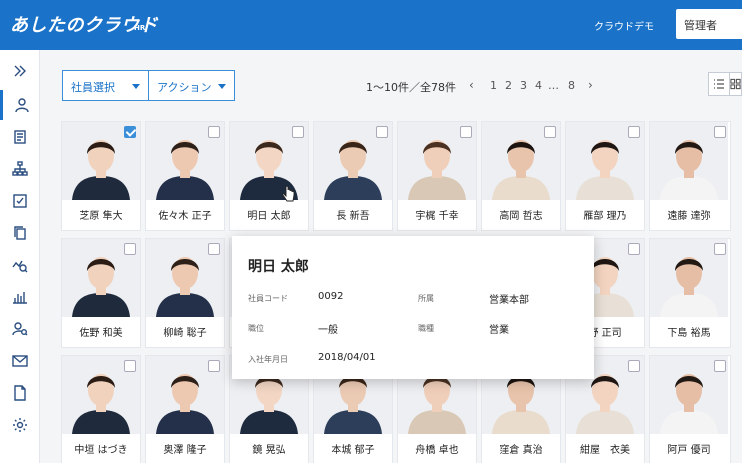 Image resolution: width=742 pixels, height=463 pixels. I want to click on checklist-icon, so click(20, 201).